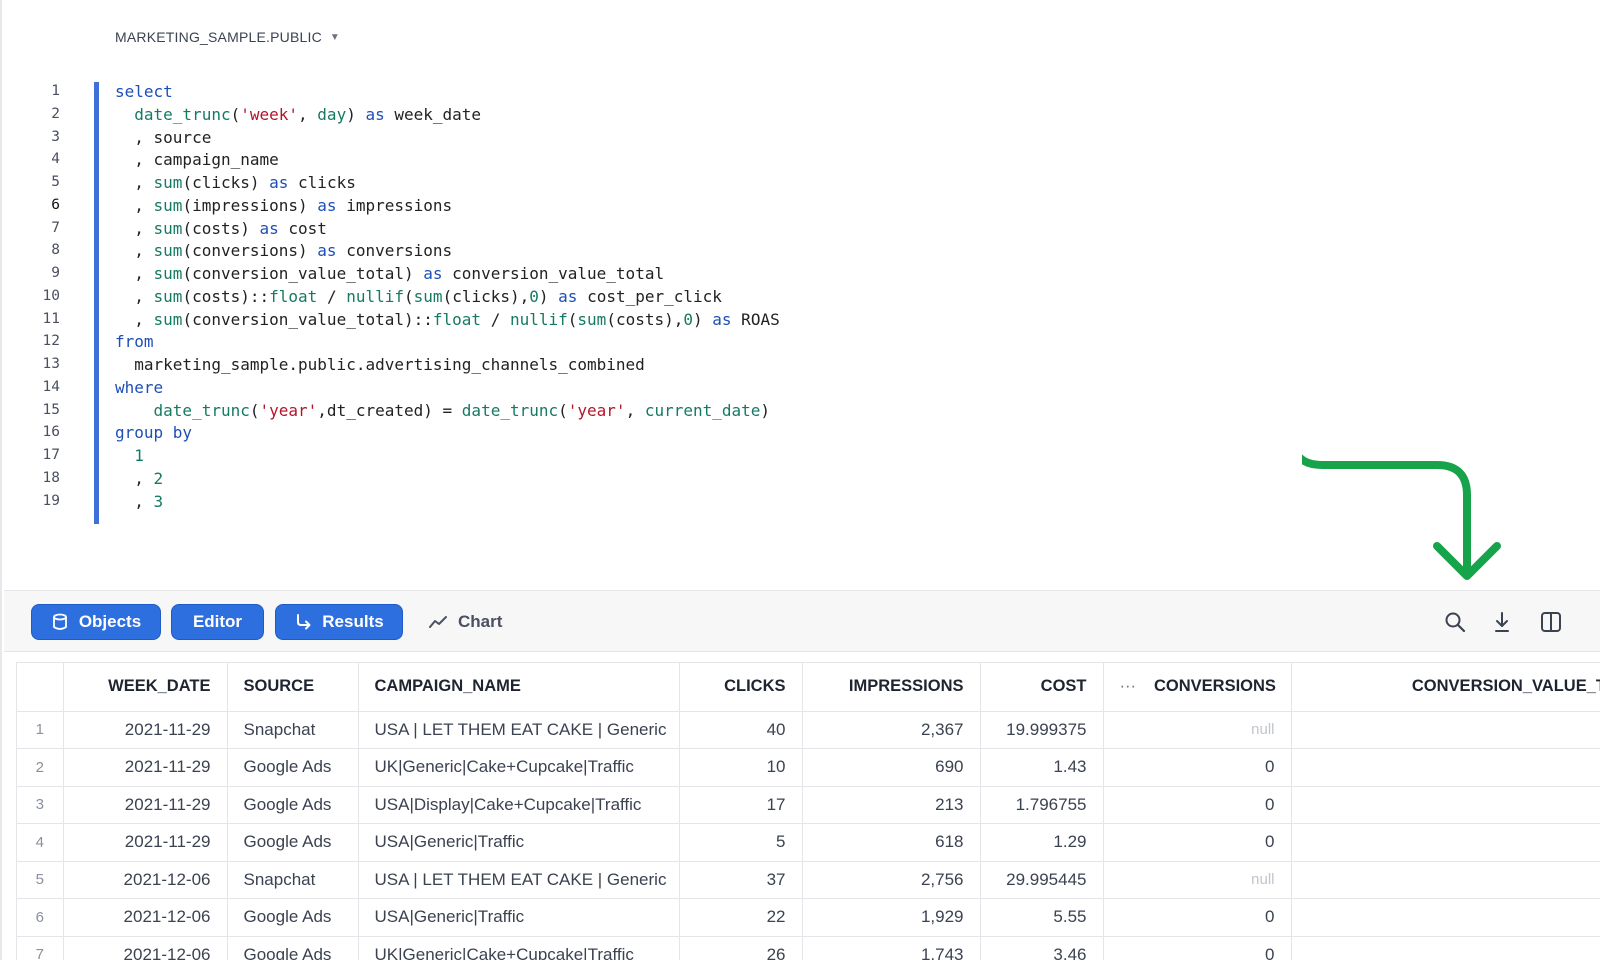 Image resolution: width=1600 pixels, height=960 pixels. Describe the element at coordinates (891, 767) in the screenshot. I see `table-cell: 690` at that location.